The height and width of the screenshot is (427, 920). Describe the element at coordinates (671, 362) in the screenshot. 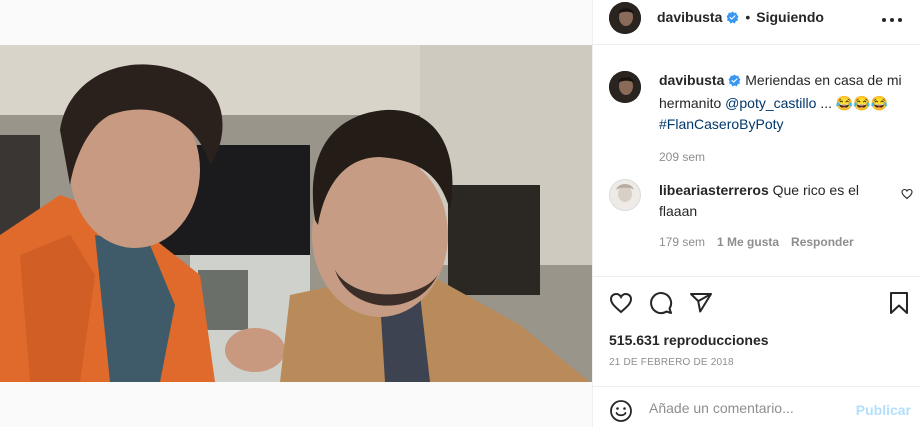

I see `post-date: 21 de febrero de 2018` at that location.